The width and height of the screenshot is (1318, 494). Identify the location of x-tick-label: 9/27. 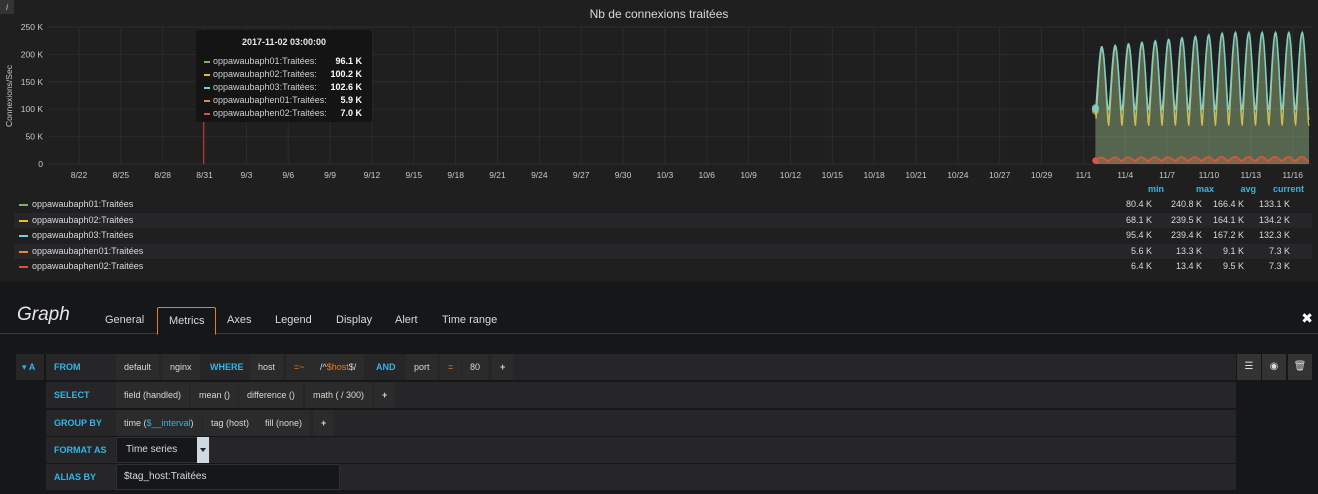
(581, 175).